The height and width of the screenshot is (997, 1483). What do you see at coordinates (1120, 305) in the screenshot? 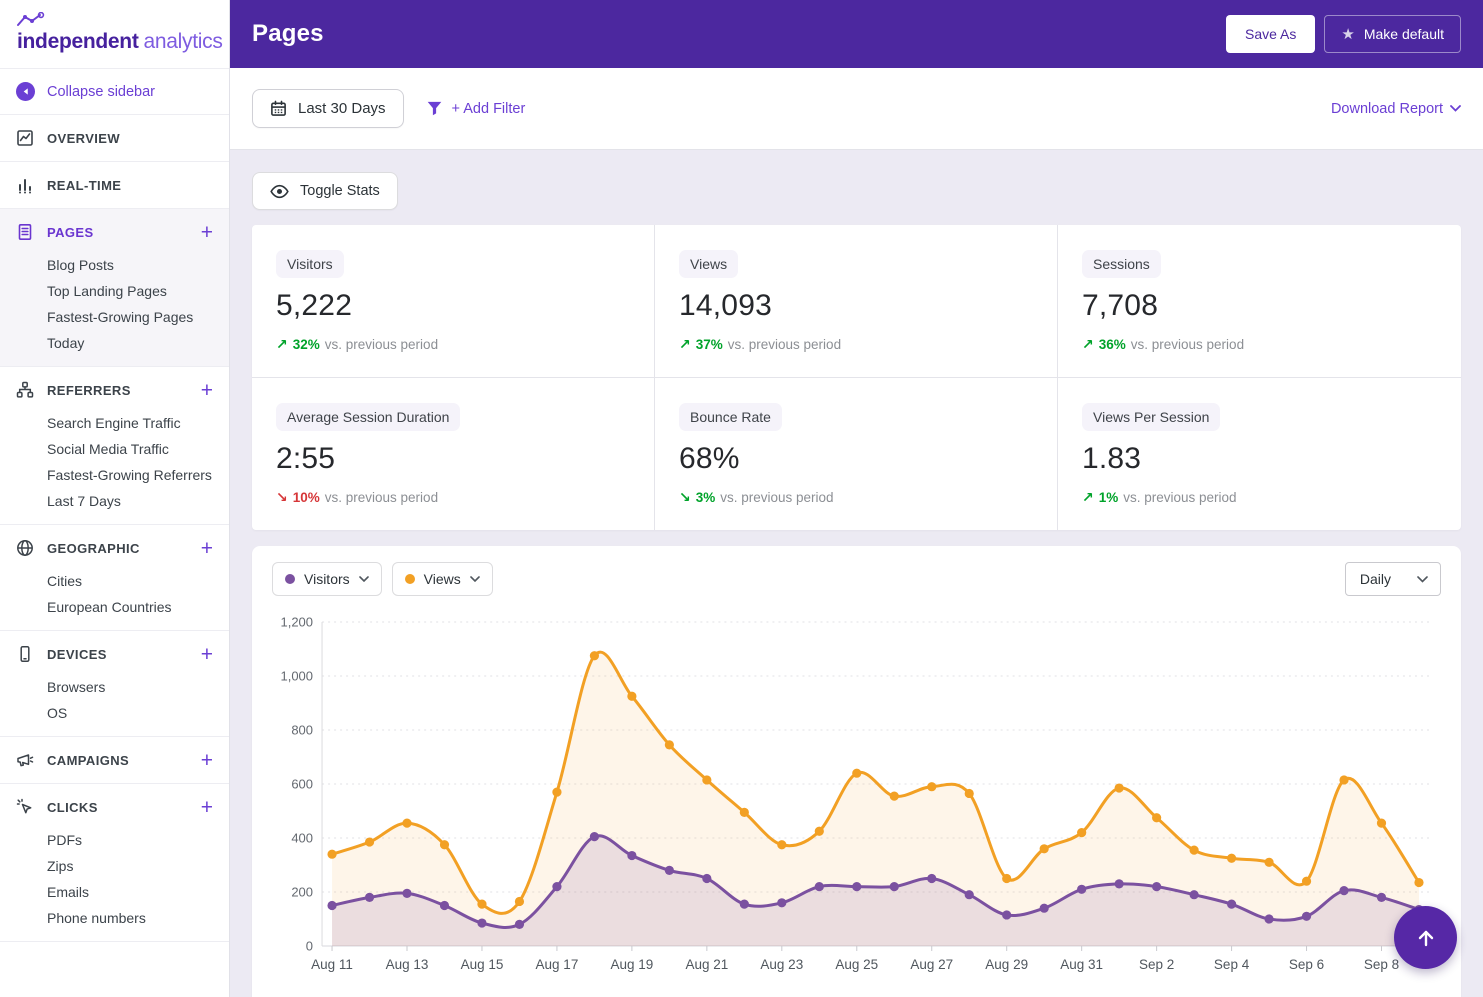
I see `stat-value: 7,708` at bounding box center [1120, 305].